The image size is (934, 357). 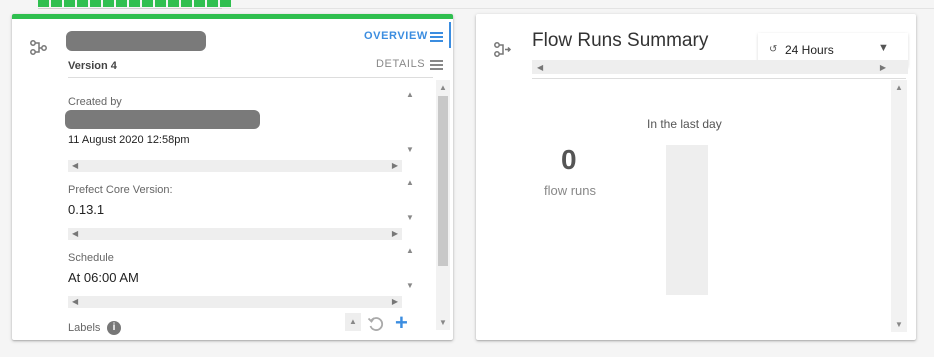 What do you see at coordinates (450, 35) in the screenshot?
I see `active-tab-indicator` at bounding box center [450, 35].